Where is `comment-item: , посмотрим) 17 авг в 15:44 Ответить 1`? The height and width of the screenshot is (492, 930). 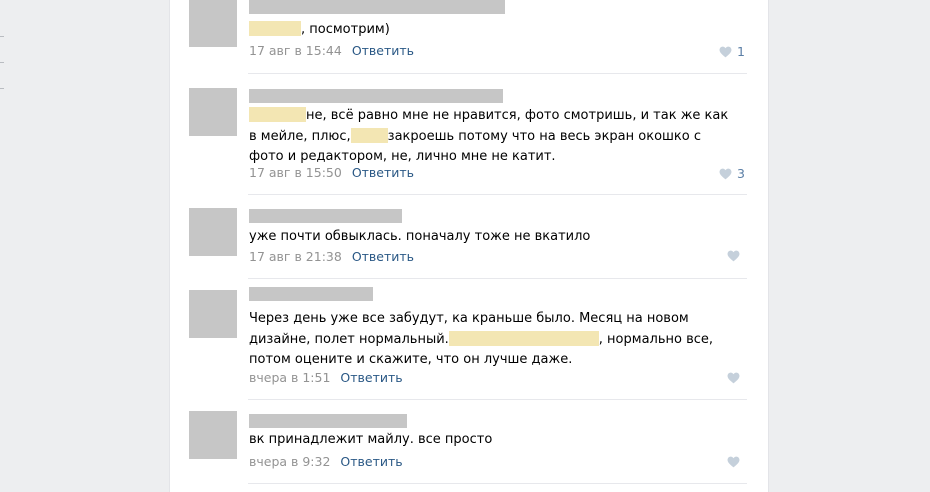 comment-item: , посмотрим) 17 авг в 15:44 Ответить 1 is located at coordinates (467, 36).